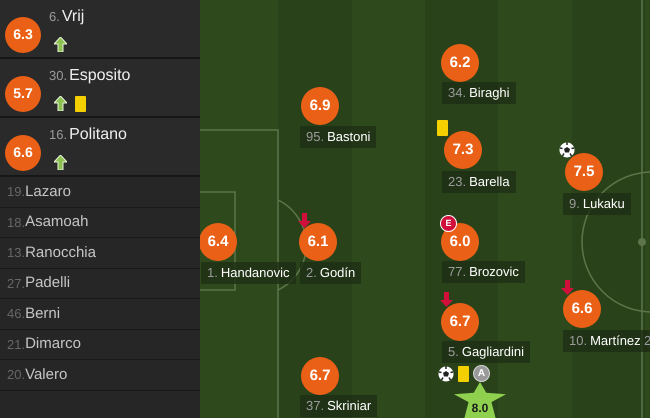 Image resolution: width=650 pixels, height=418 pixels. I want to click on player-number: 2., so click(311, 273).